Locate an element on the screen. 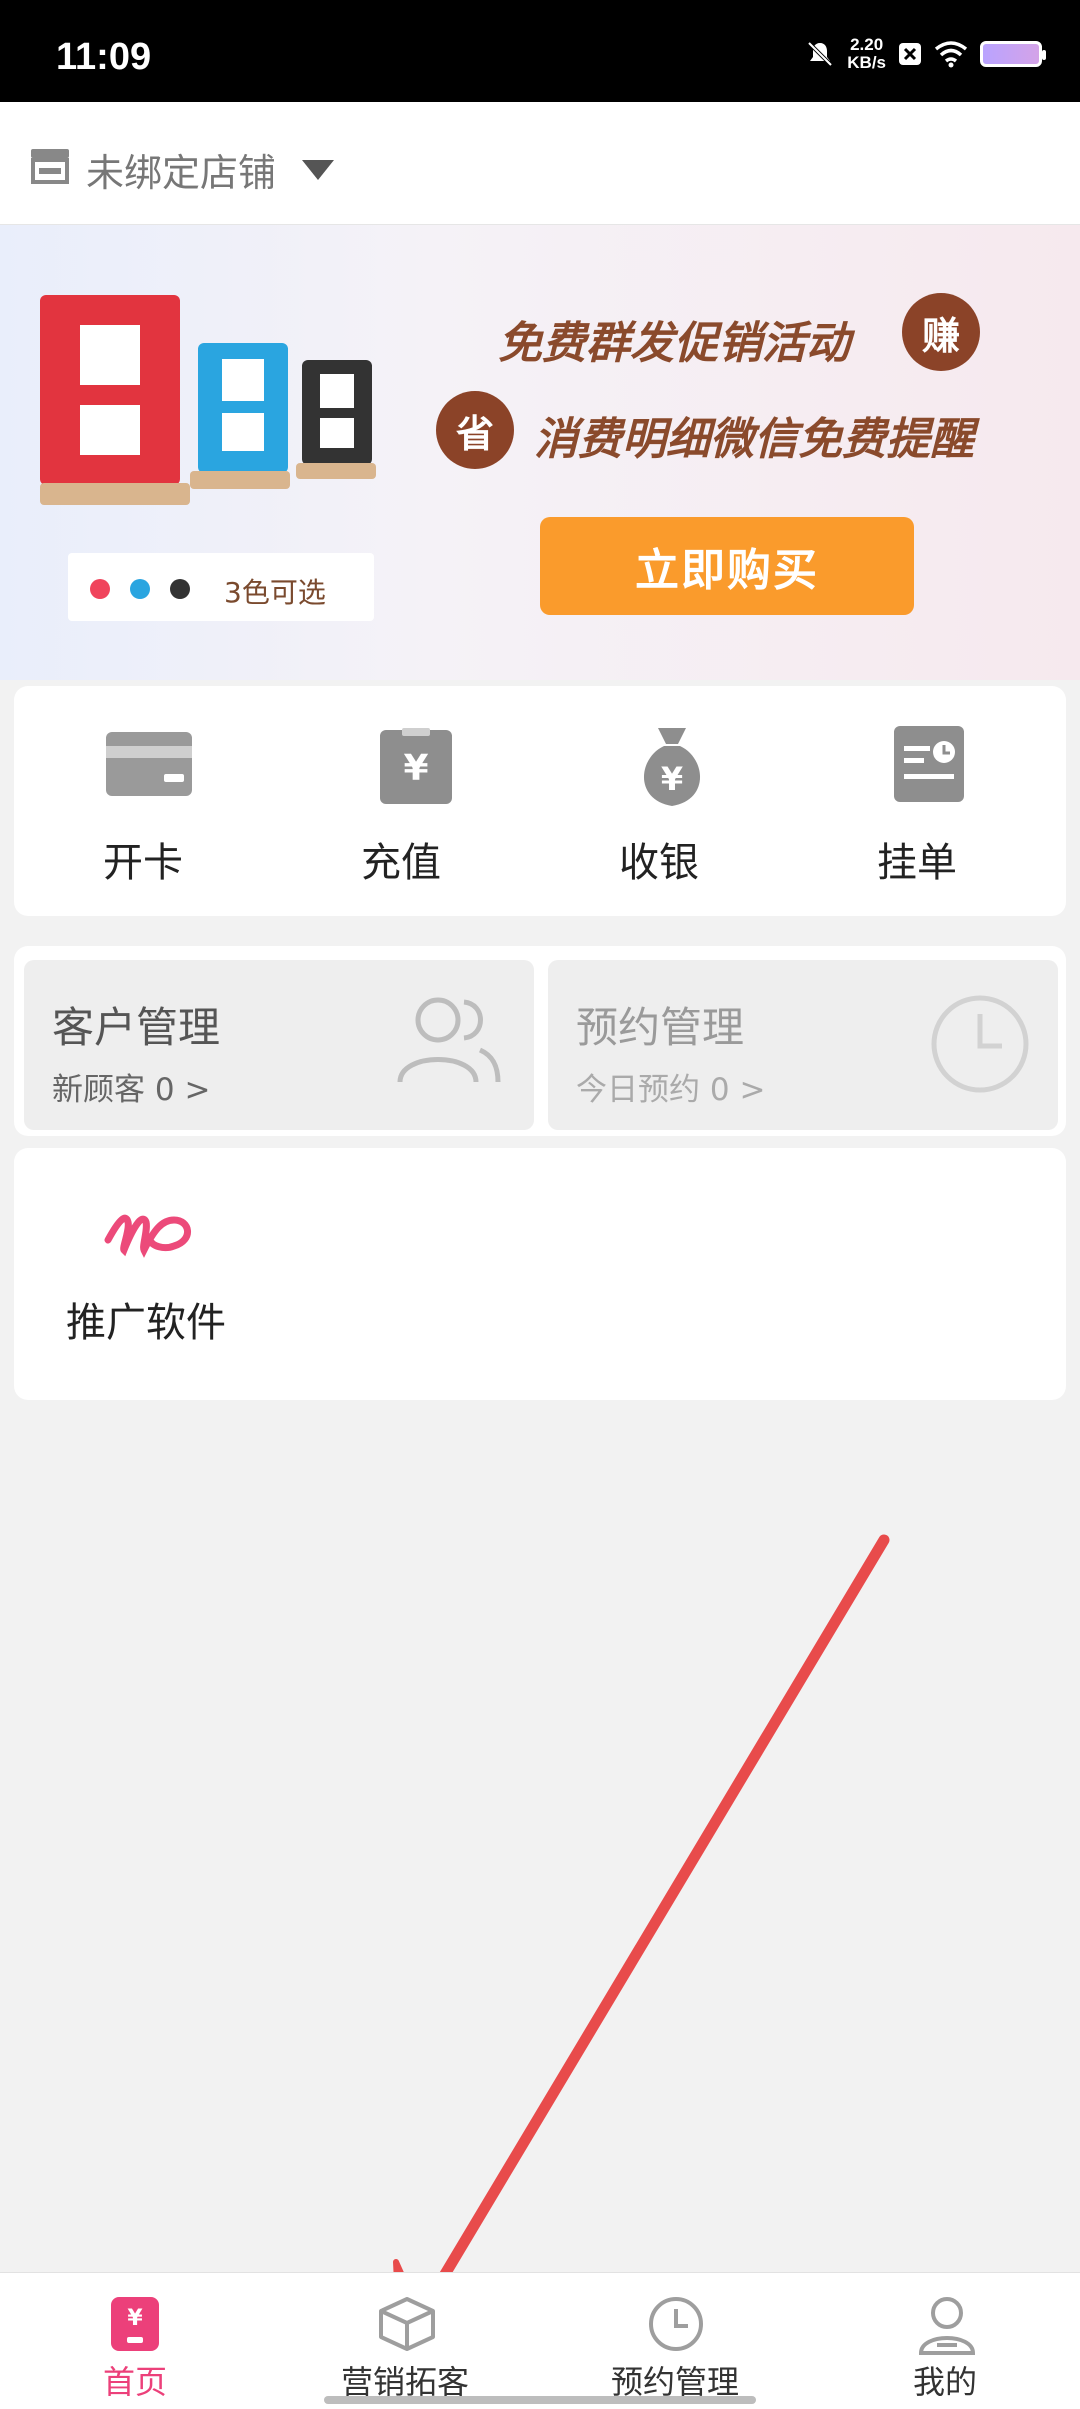 The height and width of the screenshot is (2409, 1080). status-time: 11:09 is located at coordinates (104, 57).